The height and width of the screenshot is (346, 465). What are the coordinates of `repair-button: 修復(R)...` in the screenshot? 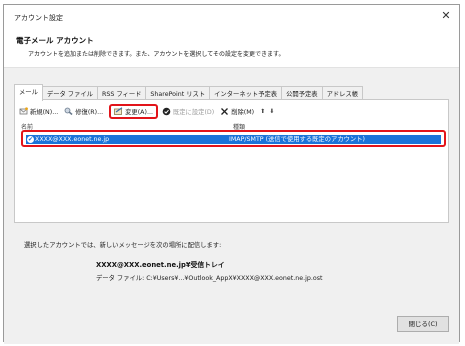 It's located at (83, 111).